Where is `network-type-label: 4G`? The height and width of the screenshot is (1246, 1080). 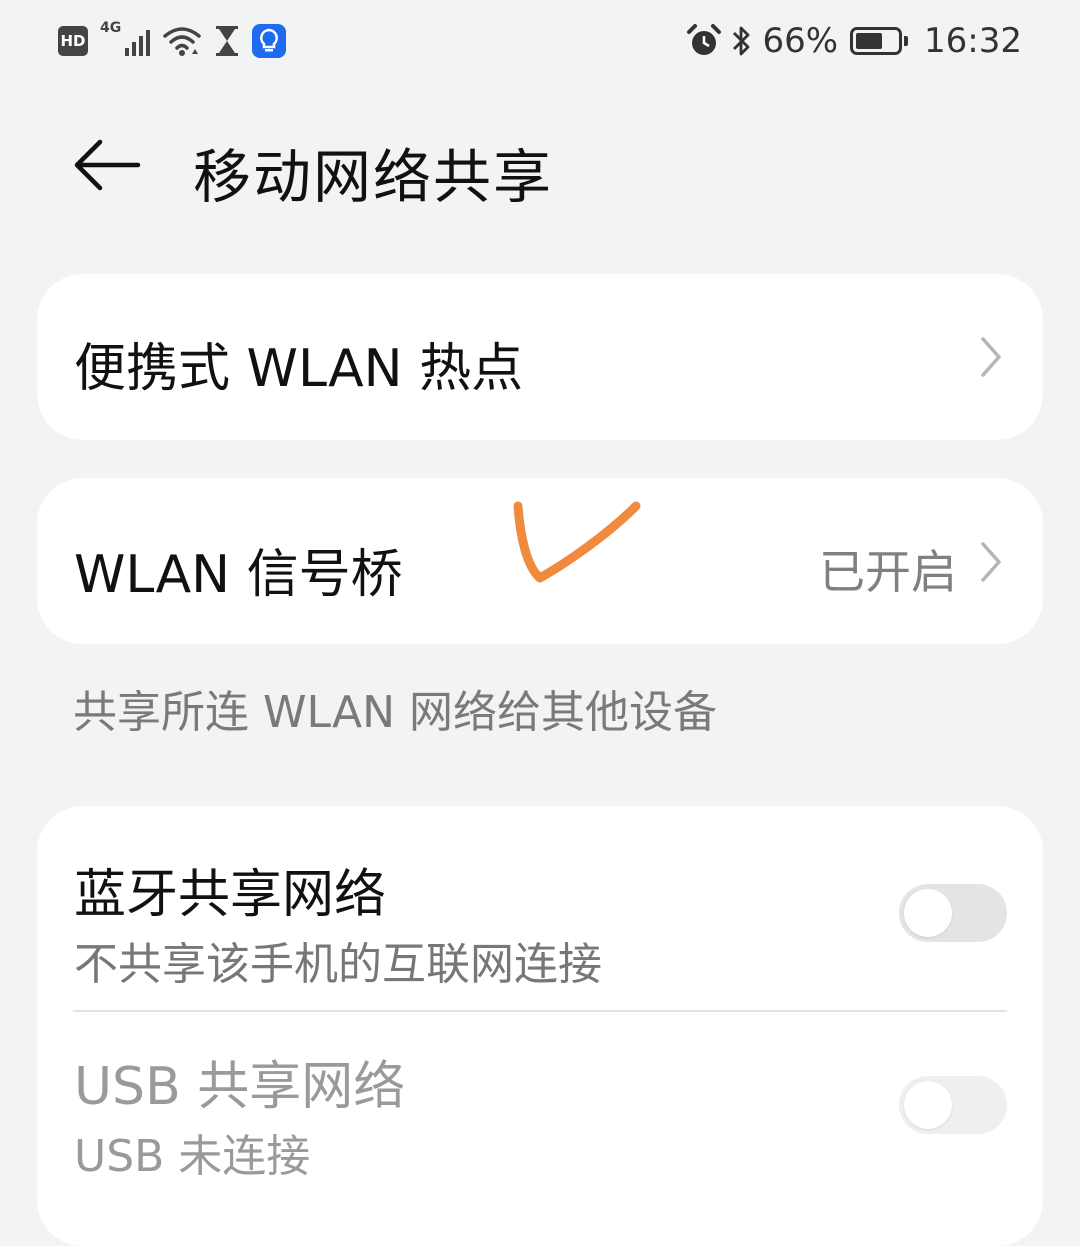 network-type-label: 4G is located at coordinates (111, 28).